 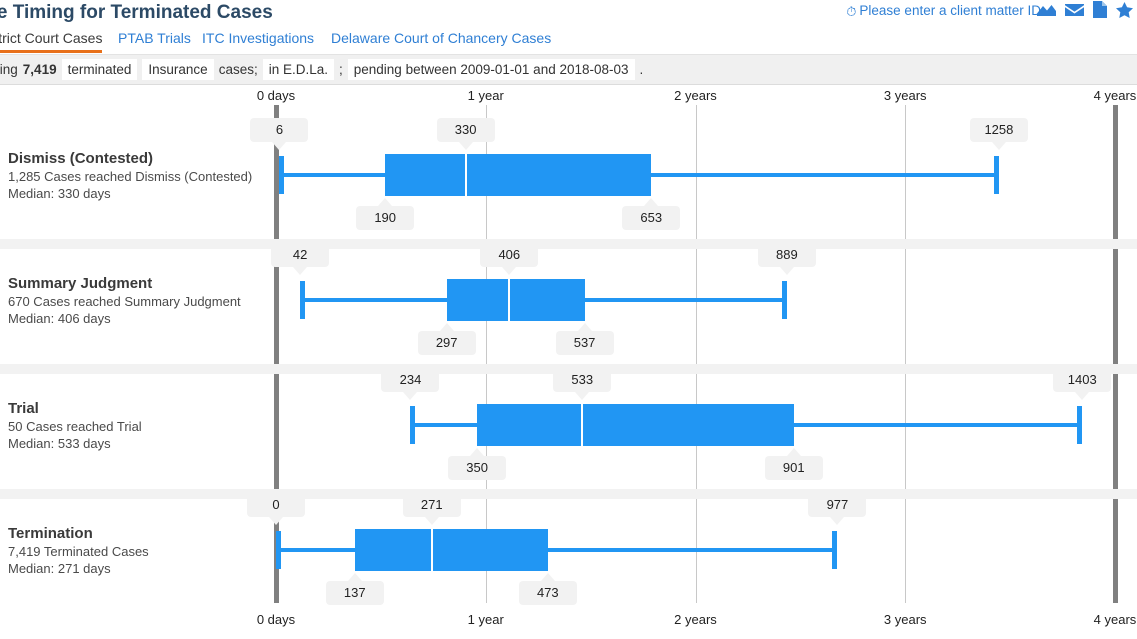 What do you see at coordinates (651, 214) in the screenshot?
I see `value-bubble-q3: 653` at bounding box center [651, 214].